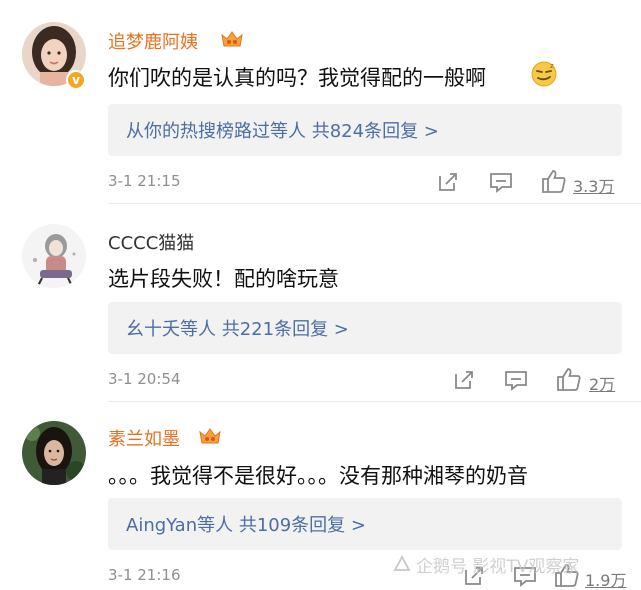 This screenshot has width=641, height=590. I want to click on verified-badge-icon: v, so click(76, 80).